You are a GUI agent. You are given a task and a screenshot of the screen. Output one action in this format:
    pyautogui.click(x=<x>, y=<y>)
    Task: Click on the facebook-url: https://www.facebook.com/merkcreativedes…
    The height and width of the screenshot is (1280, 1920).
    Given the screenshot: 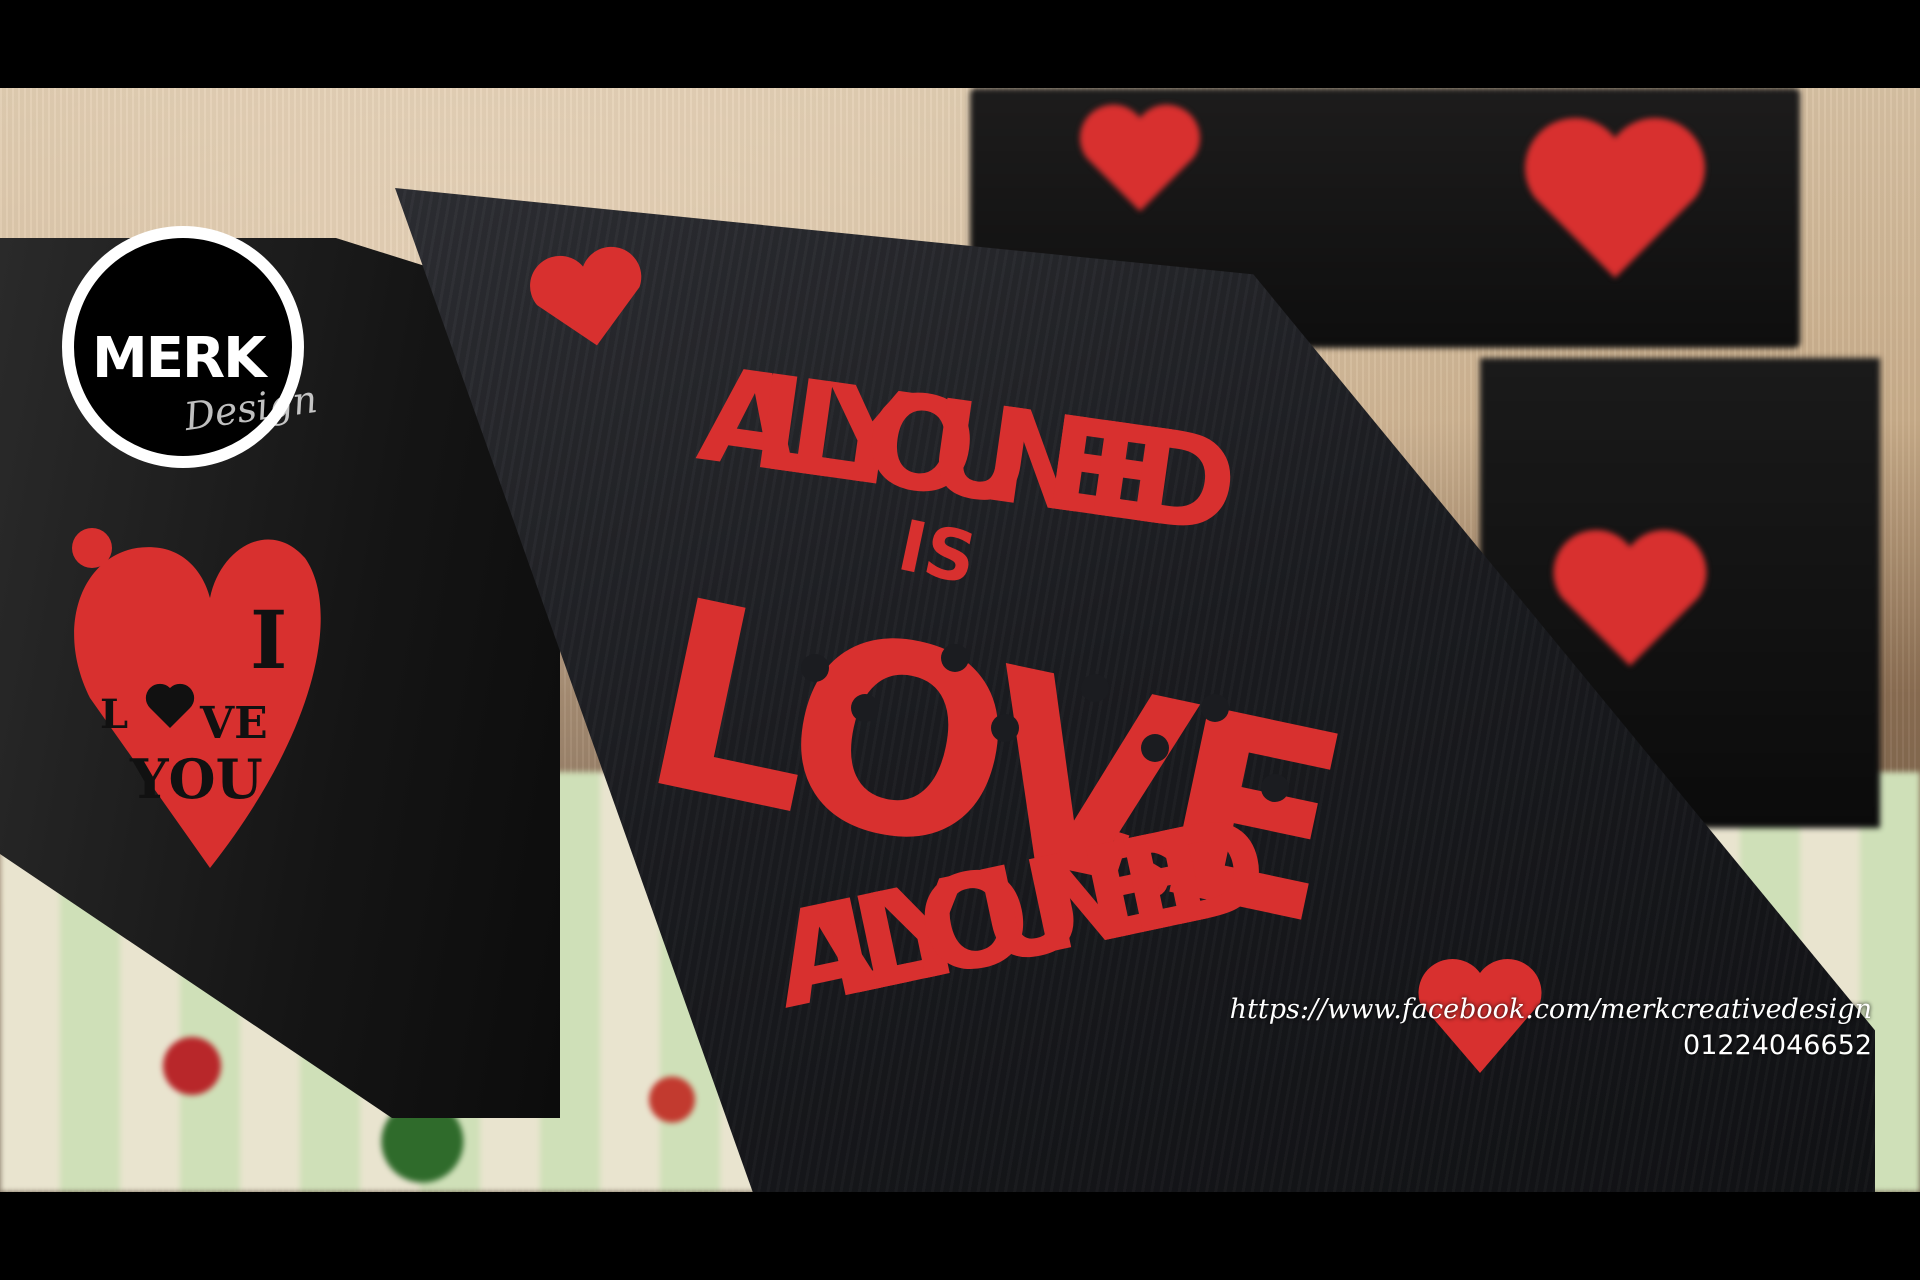 What is the action you would take?
    pyautogui.click(x=1550, y=1009)
    